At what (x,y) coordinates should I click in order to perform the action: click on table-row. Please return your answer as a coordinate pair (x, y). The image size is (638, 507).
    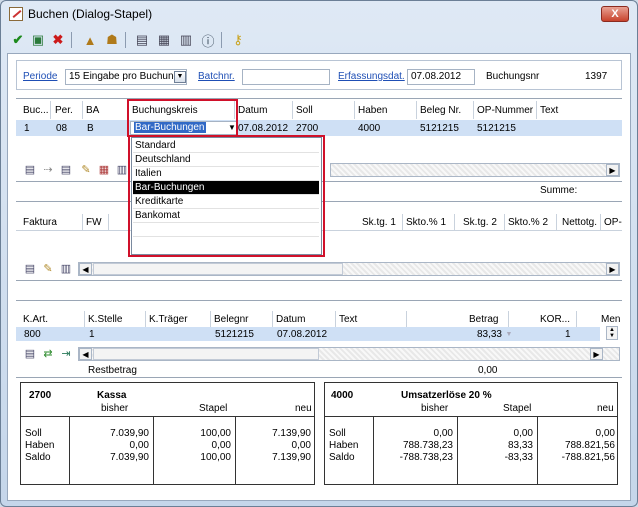
    Looking at the image, I should click on (319, 128).